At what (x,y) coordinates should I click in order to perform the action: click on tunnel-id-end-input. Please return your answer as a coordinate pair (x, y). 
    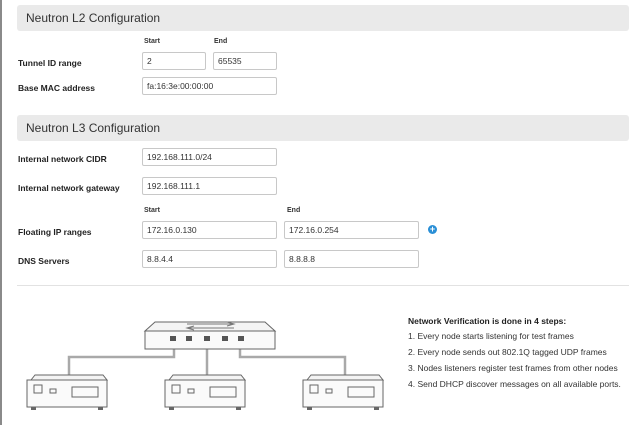
    Looking at the image, I should click on (245, 61).